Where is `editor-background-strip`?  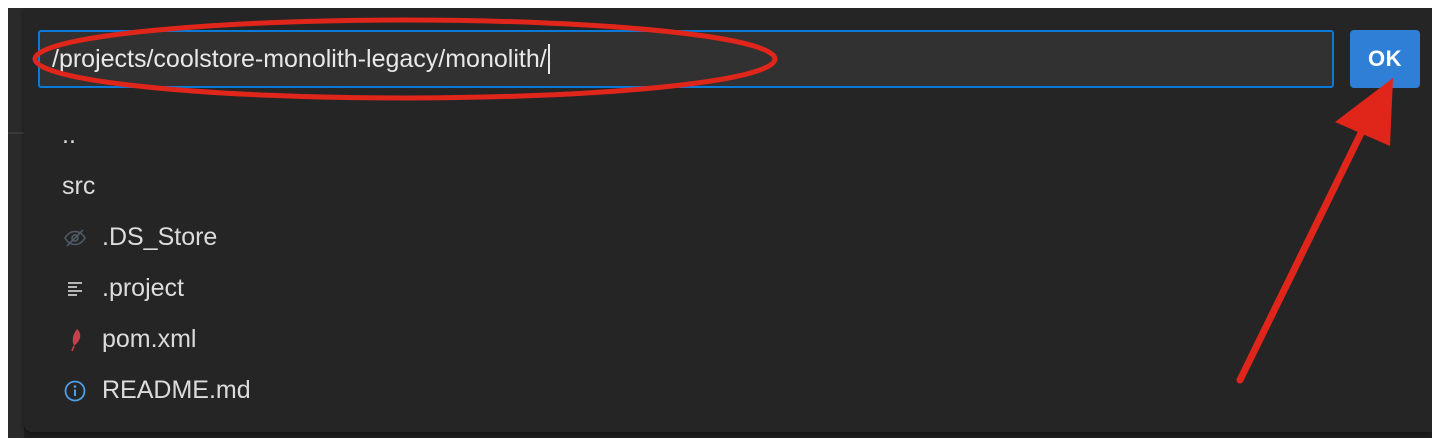 editor-background-strip is located at coordinates (16, 223).